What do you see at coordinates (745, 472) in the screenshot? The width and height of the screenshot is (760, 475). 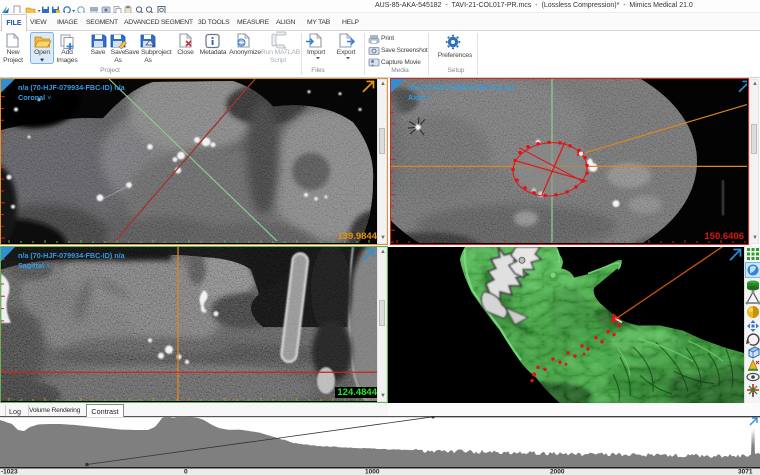 I see `svg-text: 3071` at bounding box center [745, 472].